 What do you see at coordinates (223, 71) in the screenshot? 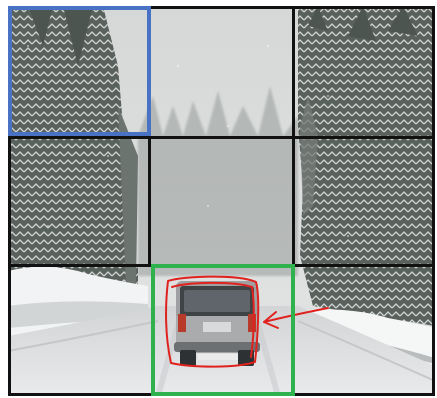
I see `tile-r1-c2` at bounding box center [223, 71].